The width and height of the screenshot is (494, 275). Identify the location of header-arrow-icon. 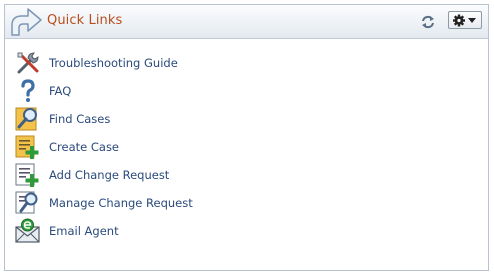
(26, 22).